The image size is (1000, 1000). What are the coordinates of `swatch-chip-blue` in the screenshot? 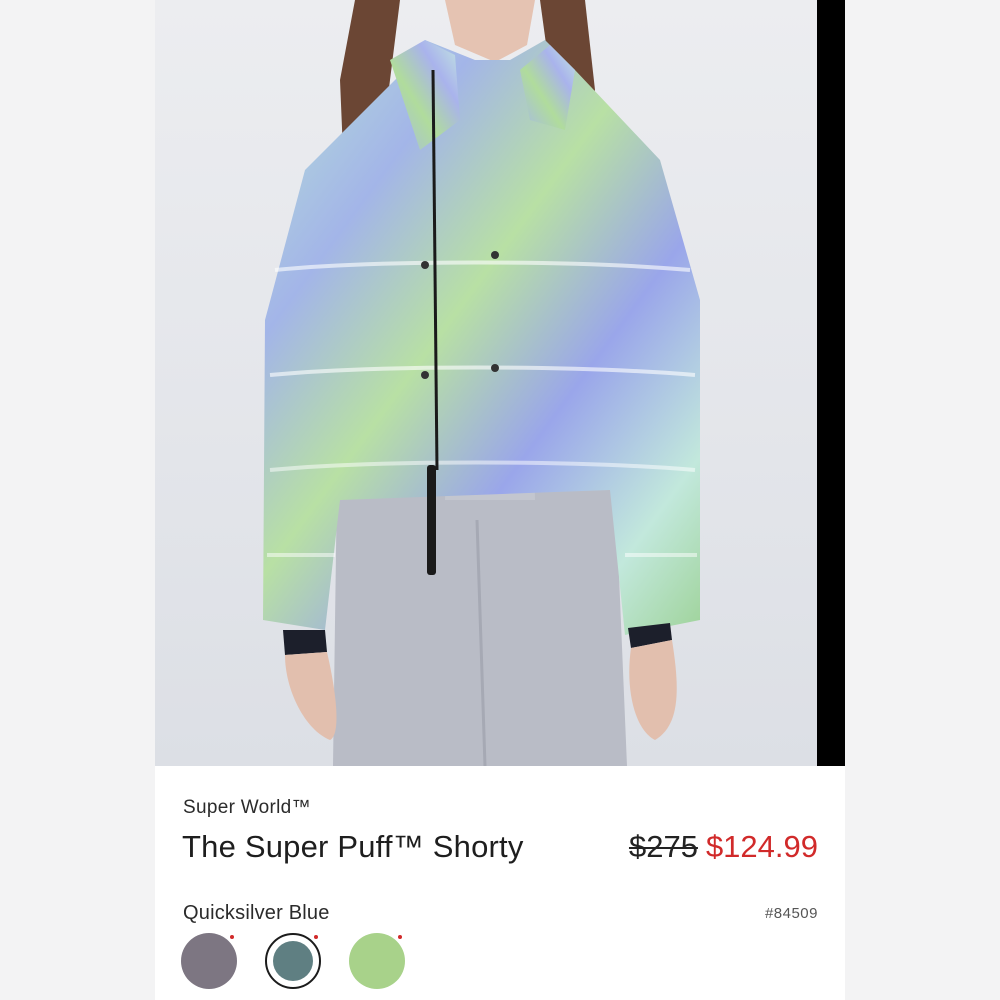 It's located at (293, 961).